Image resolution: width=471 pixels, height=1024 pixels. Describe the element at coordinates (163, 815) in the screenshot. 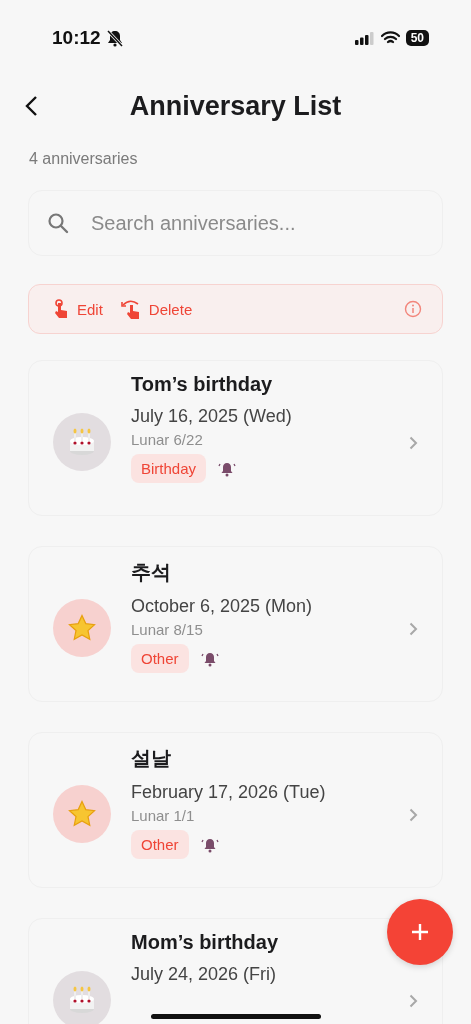

I see `lunar-date: Lunar 1/1` at that location.